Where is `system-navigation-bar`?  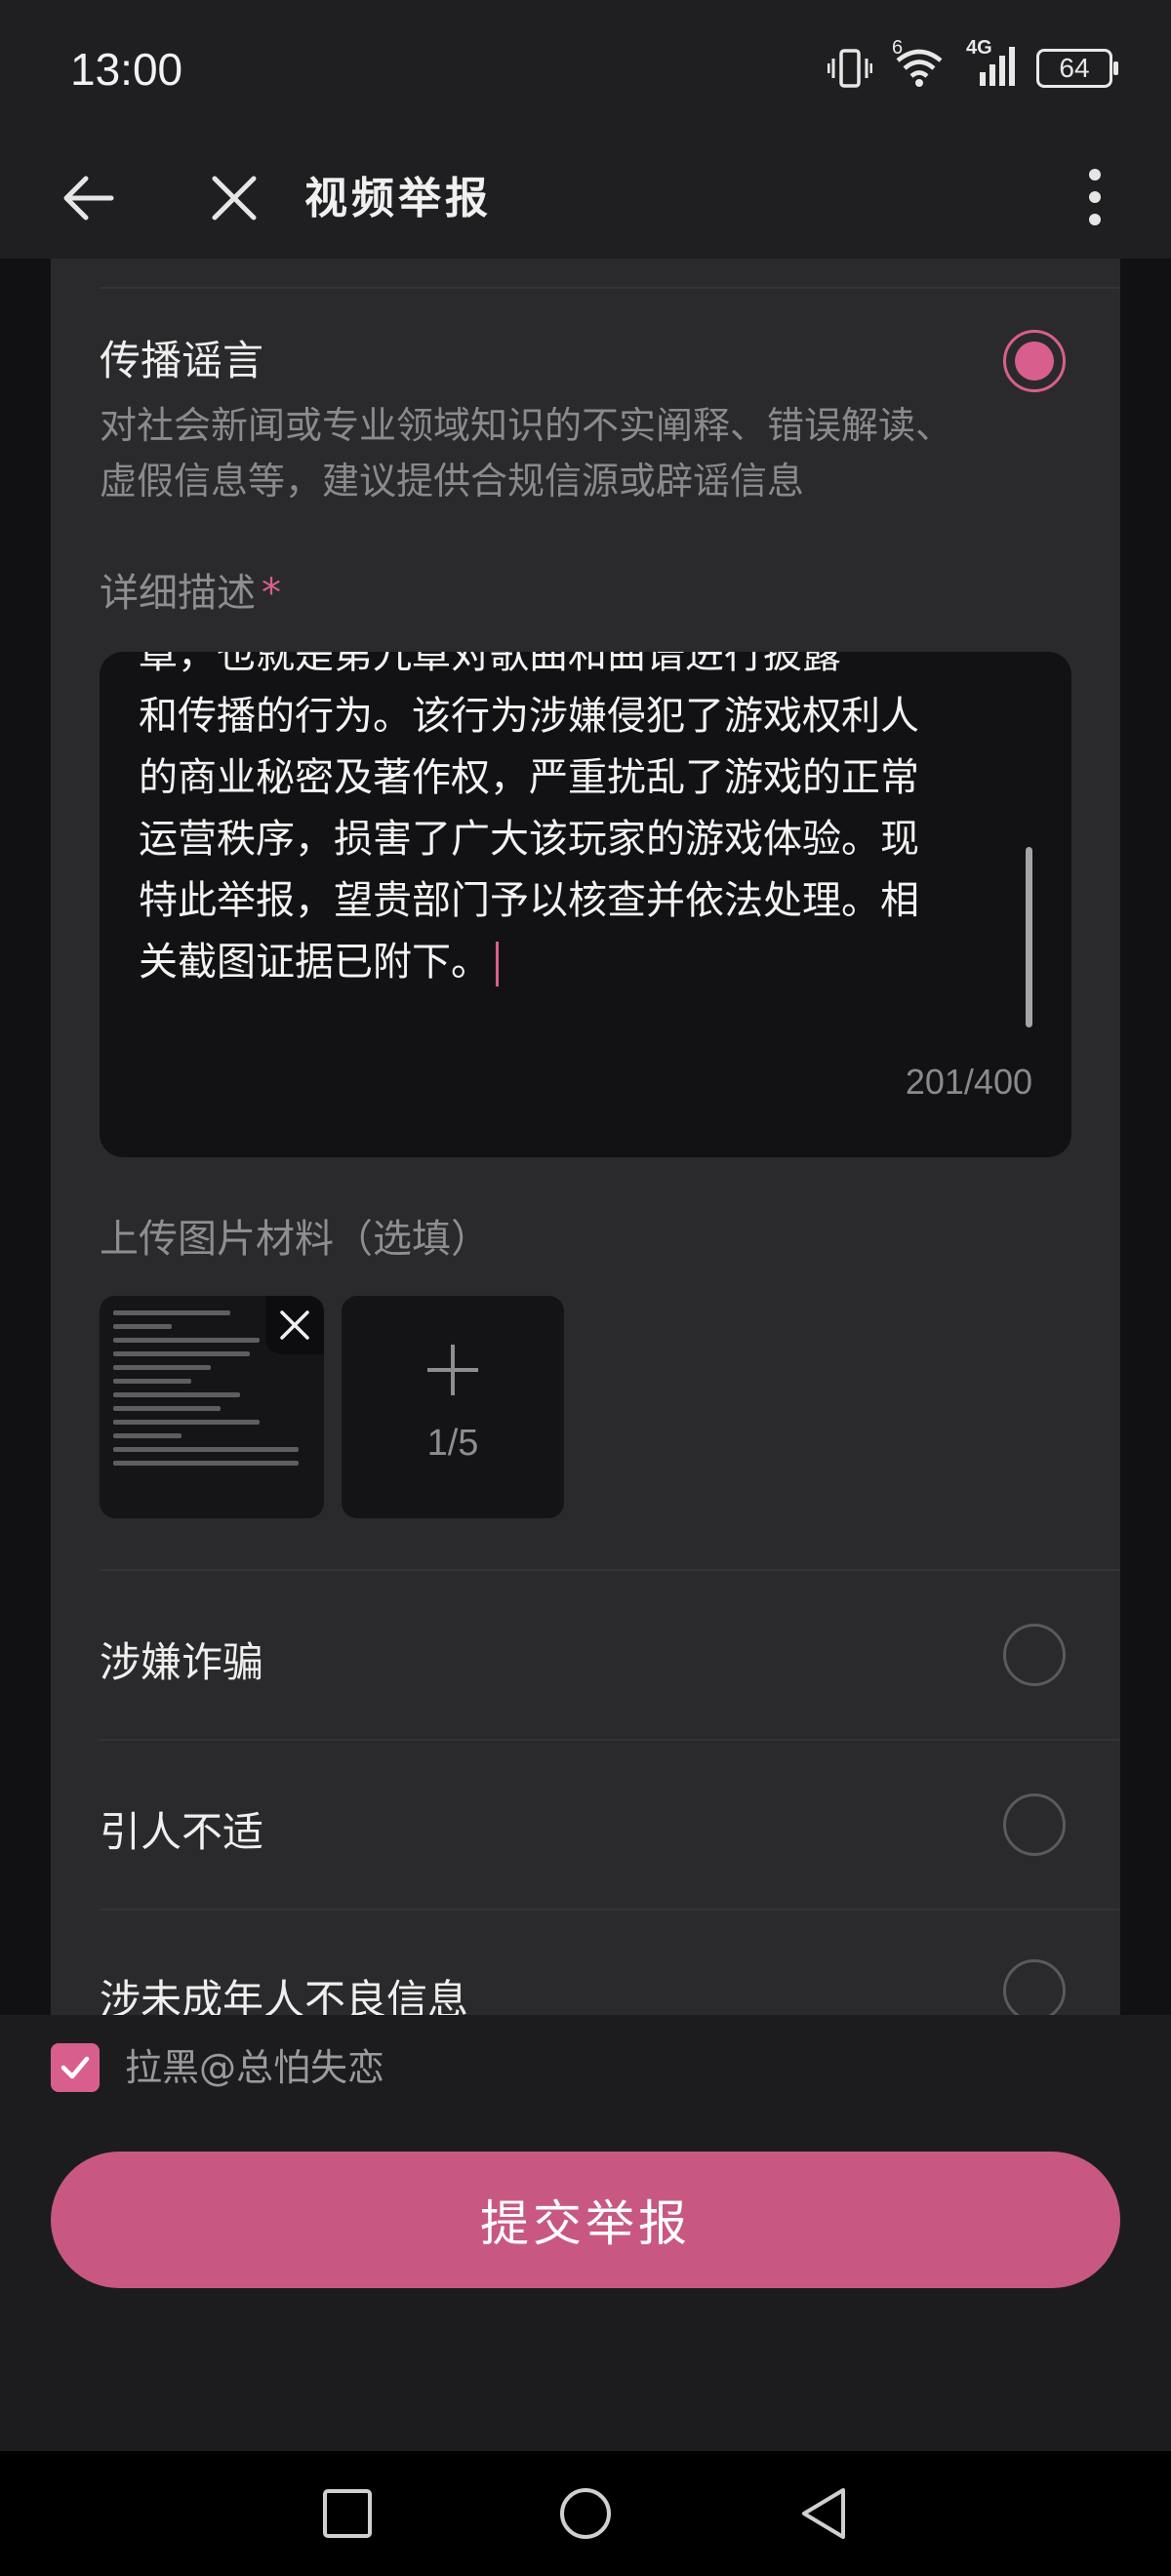
system-navigation-bar is located at coordinates (585, 2513).